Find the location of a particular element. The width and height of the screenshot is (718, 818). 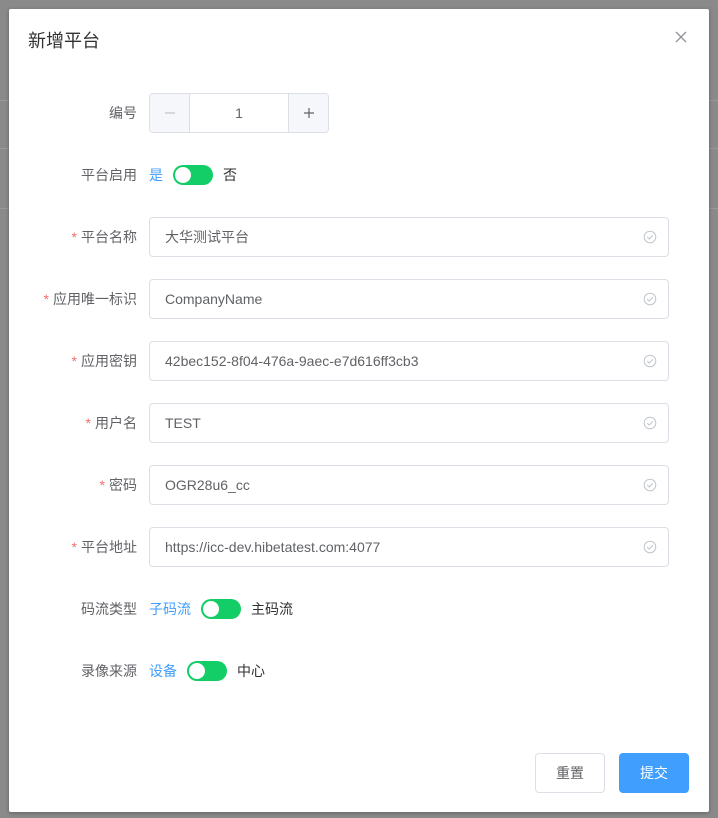

app-secret-row: * 应用密钥 is located at coordinates (359, 361).